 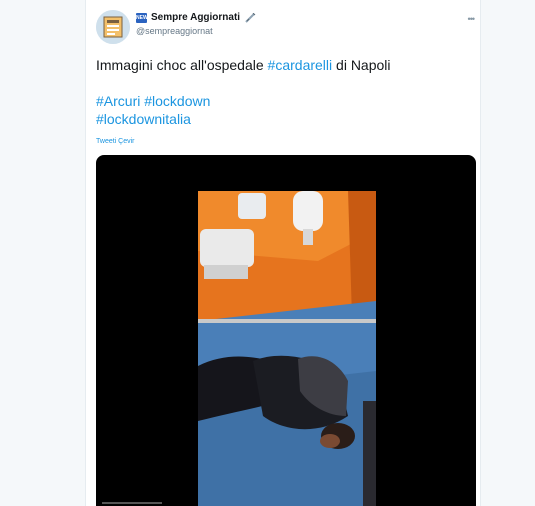 What do you see at coordinates (182, 65) in the screenshot?
I see `tweet-text-prefix: Immagini choc all'ospedale` at bounding box center [182, 65].